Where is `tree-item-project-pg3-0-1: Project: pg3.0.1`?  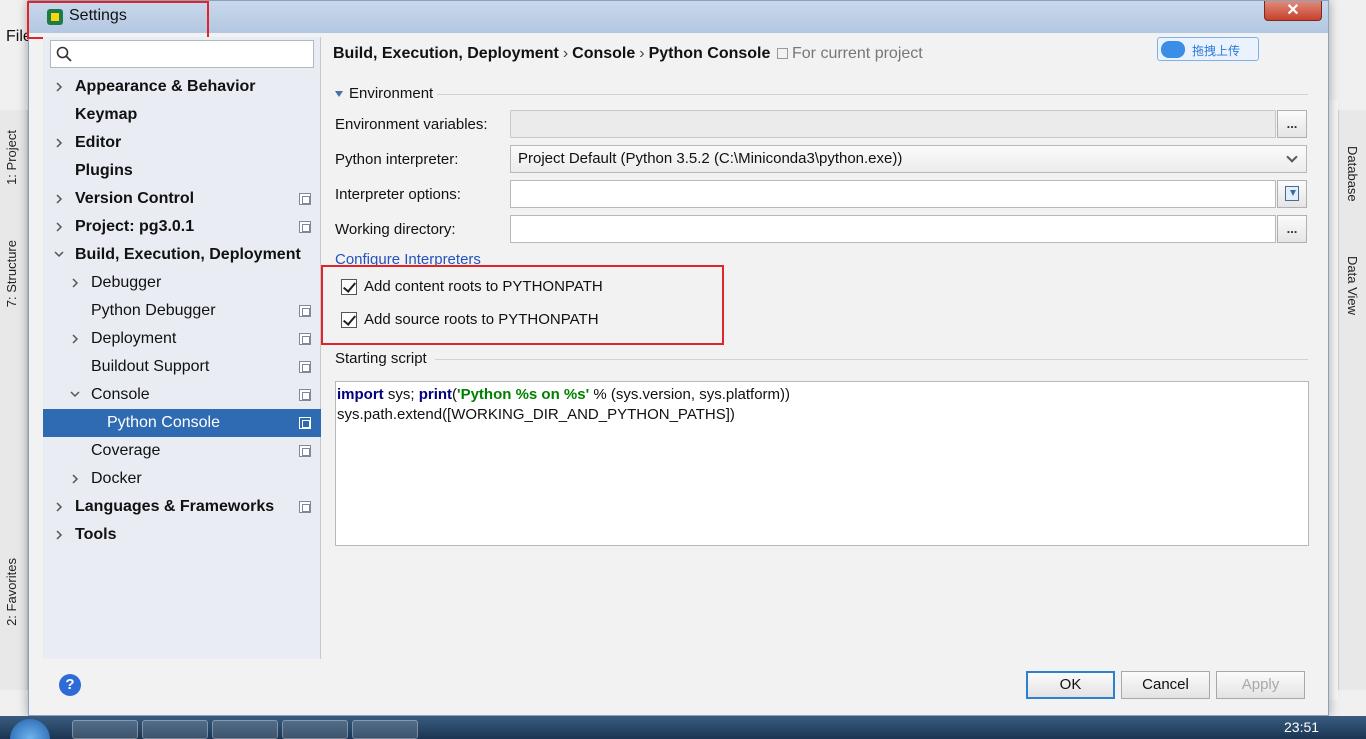 tree-item-project-pg3-0-1: Project: pg3.0.1 is located at coordinates (182, 227).